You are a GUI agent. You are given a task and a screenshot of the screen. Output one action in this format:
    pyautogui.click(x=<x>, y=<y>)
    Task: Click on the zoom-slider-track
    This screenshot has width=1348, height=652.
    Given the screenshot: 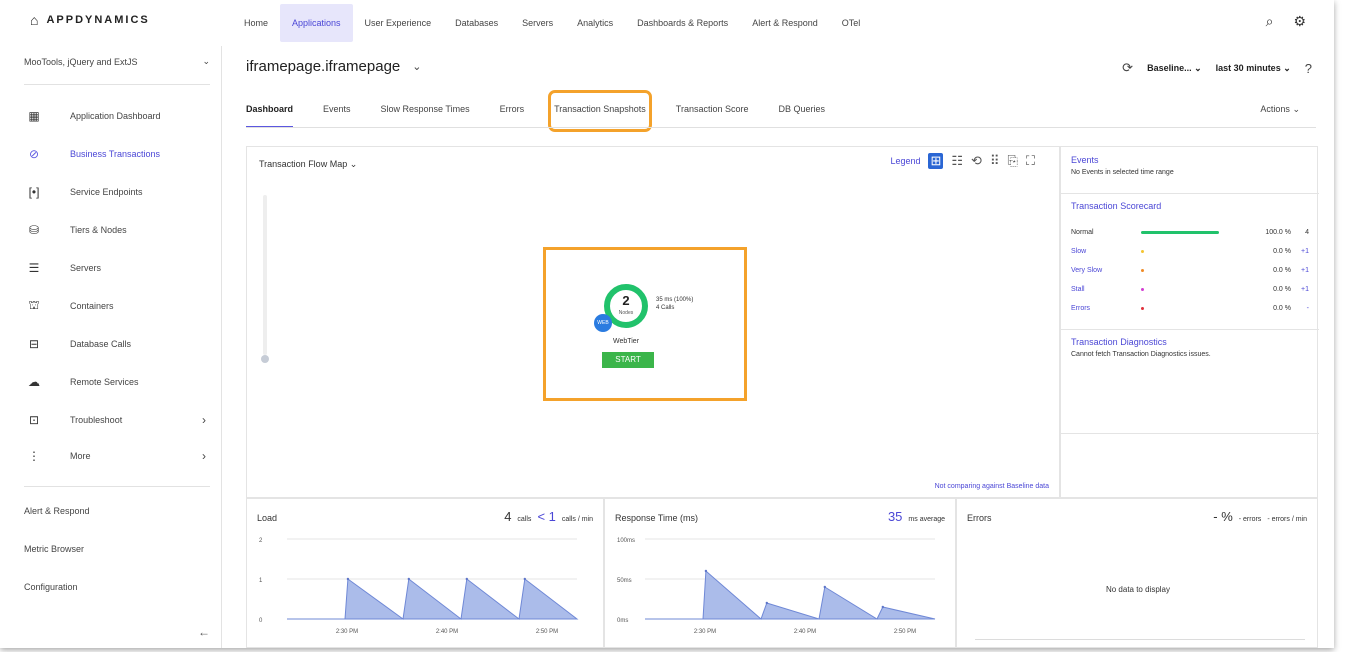 What is the action you would take?
    pyautogui.click(x=265, y=275)
    